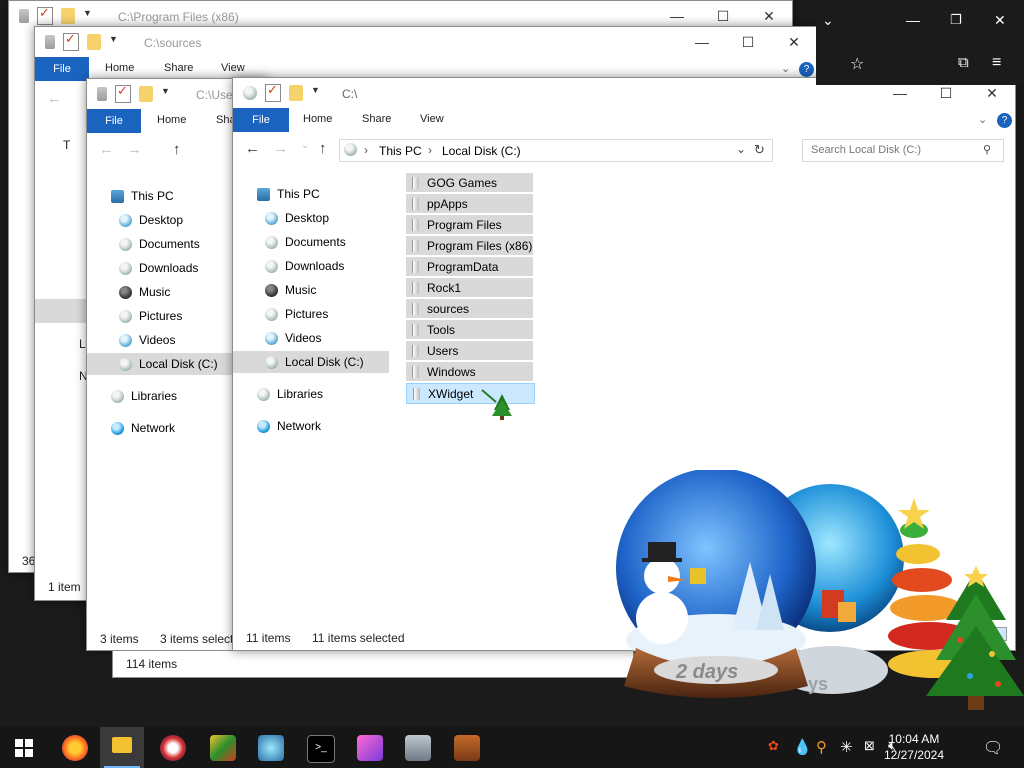  Describe the element at coordinates (857, 64) in the screenshot. I see `bookmark-star-icon: ☆` at that location.